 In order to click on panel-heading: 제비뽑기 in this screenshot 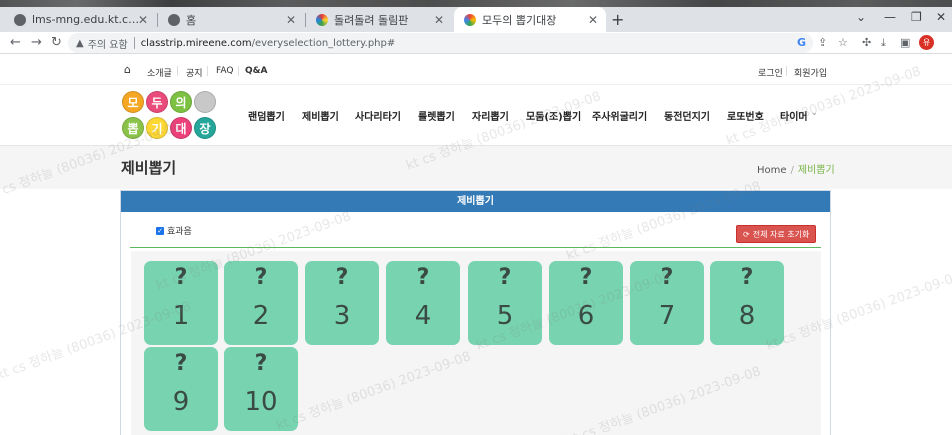, I will do `click(475, 201)`.